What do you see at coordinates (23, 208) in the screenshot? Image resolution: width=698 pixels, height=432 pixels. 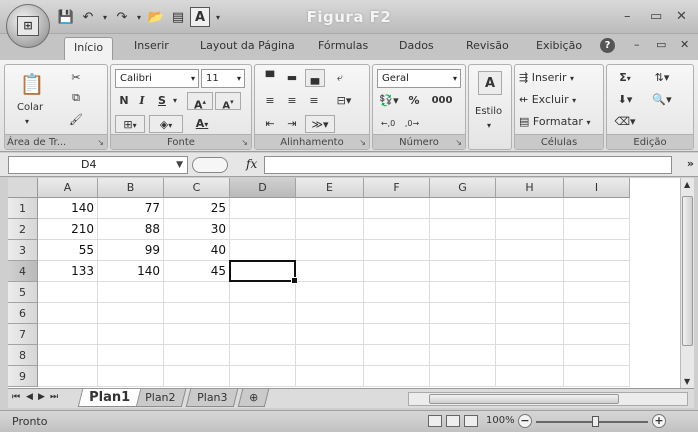 I see `row-header-1: 1` at bounding box center [23, 208].